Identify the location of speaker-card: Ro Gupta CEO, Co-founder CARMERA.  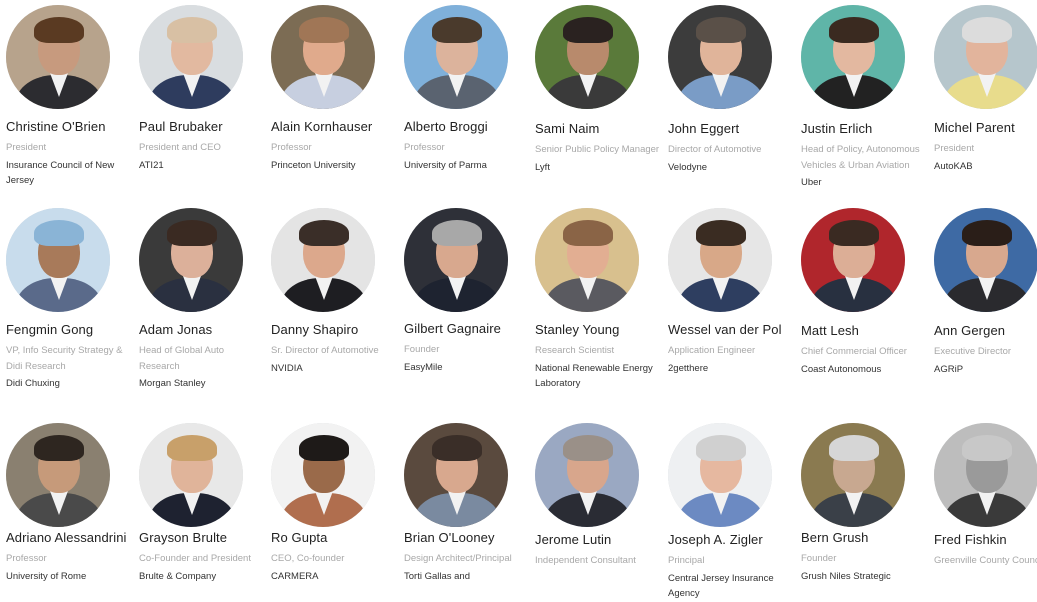
(335, 503).